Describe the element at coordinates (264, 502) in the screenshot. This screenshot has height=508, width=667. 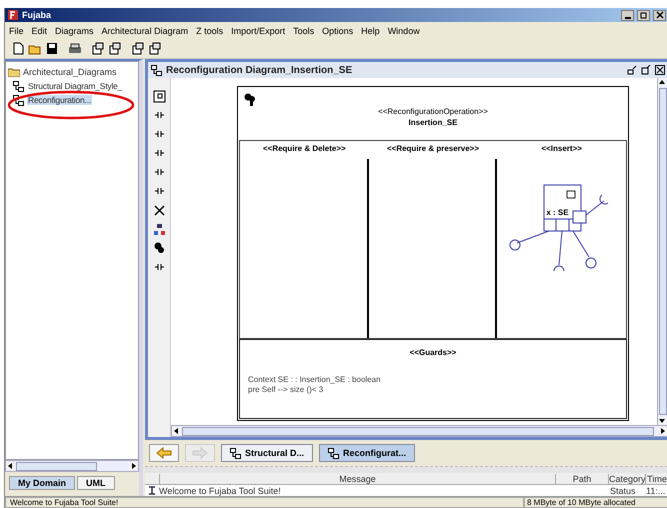
I see `status-text: Welcome to Fujaba Tool Suite!` at that location.